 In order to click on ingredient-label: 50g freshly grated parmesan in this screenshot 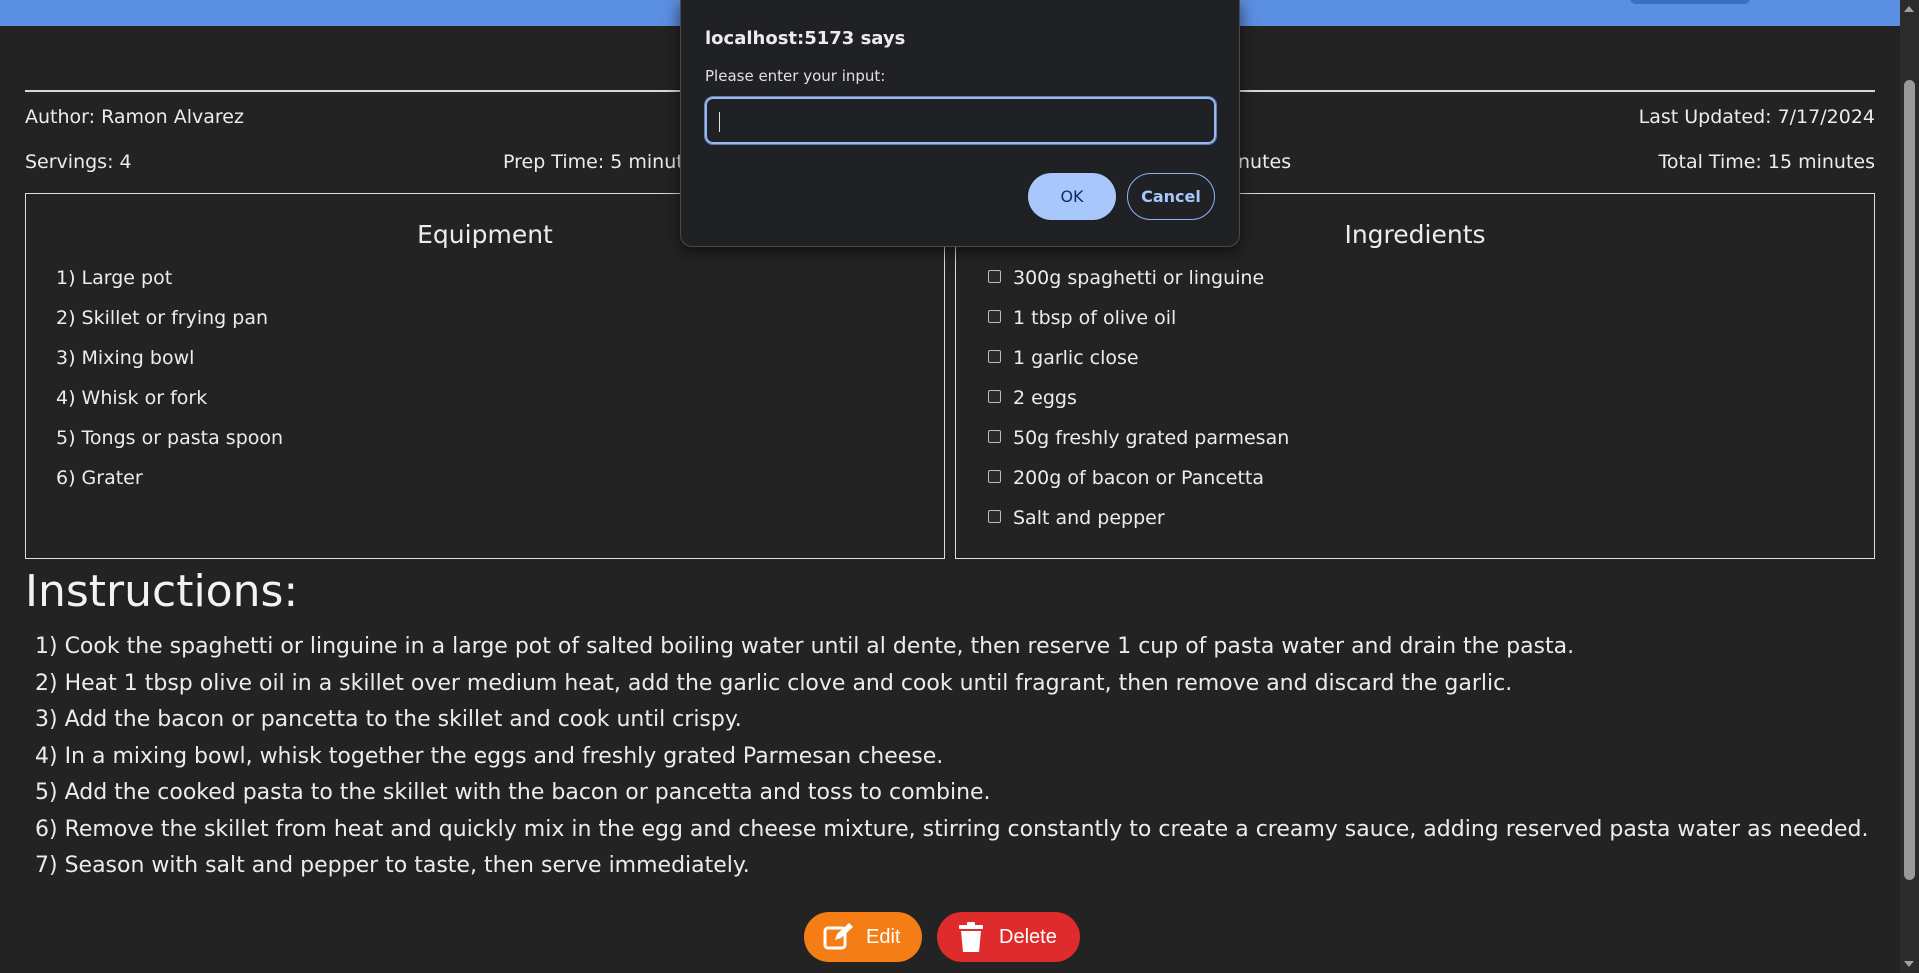, I will do `click(1151, 438)`.